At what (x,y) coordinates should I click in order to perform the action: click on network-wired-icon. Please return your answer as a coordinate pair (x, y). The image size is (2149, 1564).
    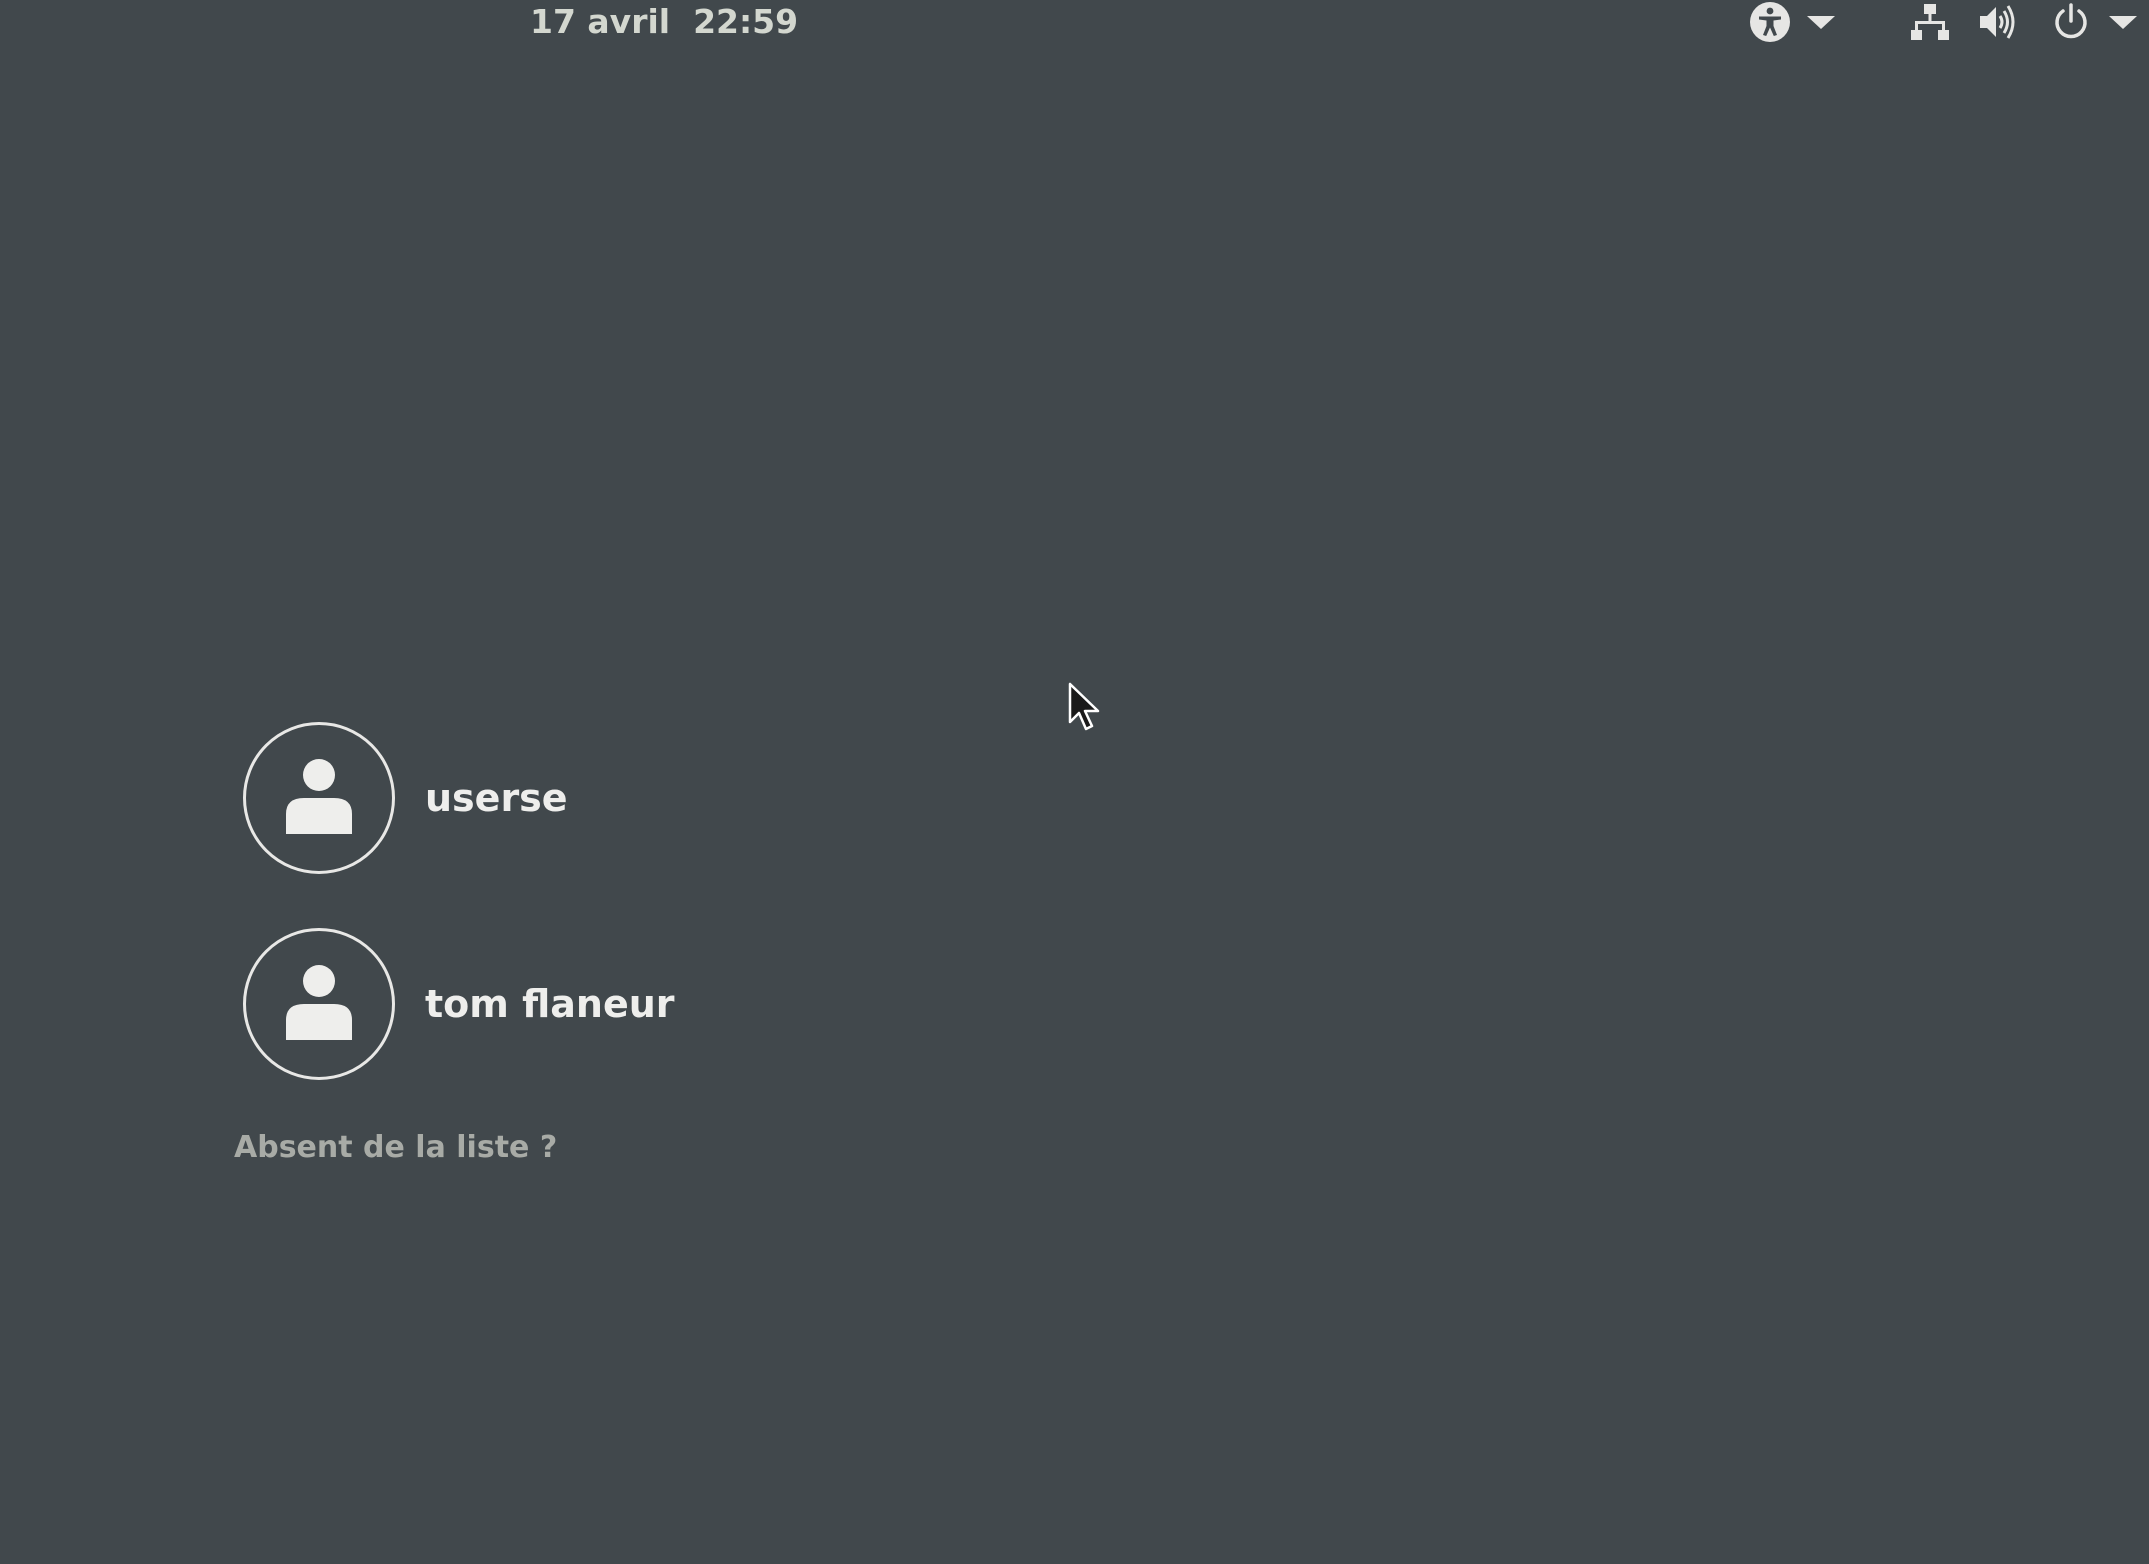
    Looking at the image, I should click on (1930, 22).